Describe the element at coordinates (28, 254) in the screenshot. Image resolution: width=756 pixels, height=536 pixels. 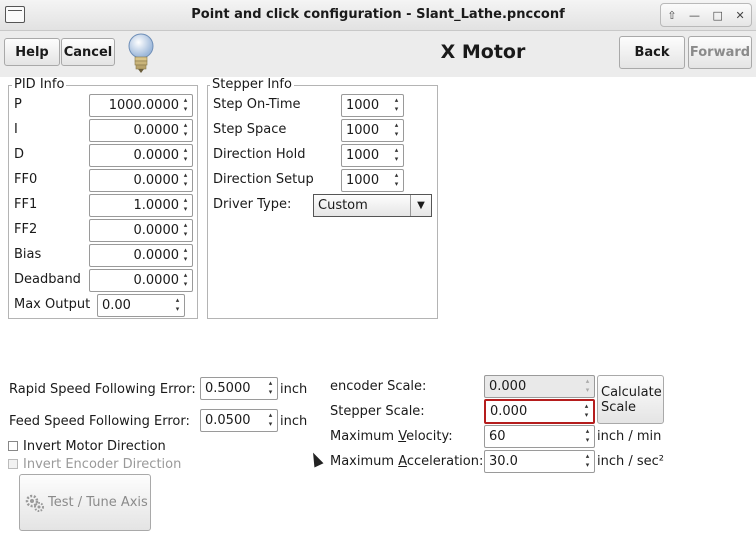
I see `pid-label-bias: Bias` at that location.